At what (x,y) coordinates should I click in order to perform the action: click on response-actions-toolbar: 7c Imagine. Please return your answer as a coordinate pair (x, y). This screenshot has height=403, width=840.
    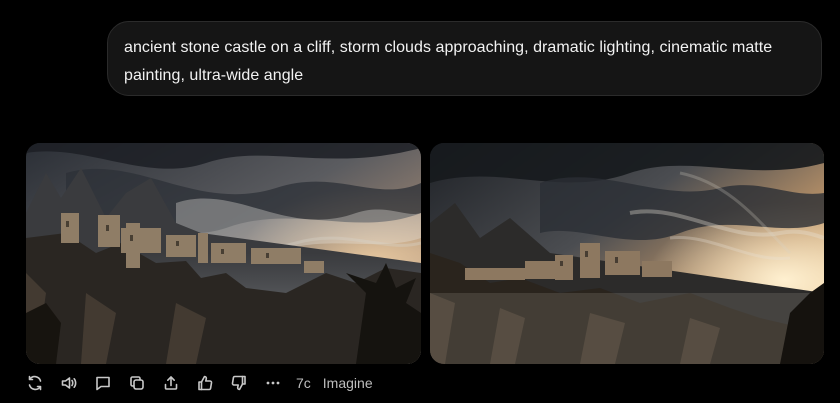
    Looking at the image, I should click on (198, 383).